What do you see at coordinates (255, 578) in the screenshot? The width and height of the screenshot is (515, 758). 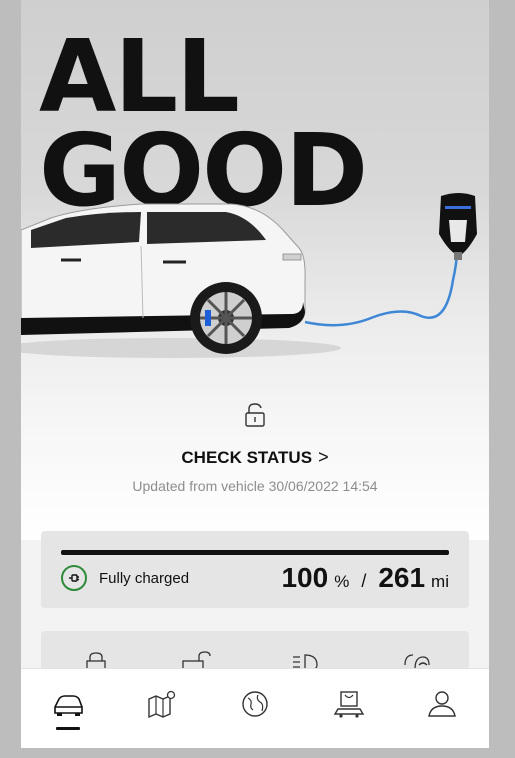 I see `charge-info-row: Fully charged 100 % / 261 mi` at bounding box center [255, 578].